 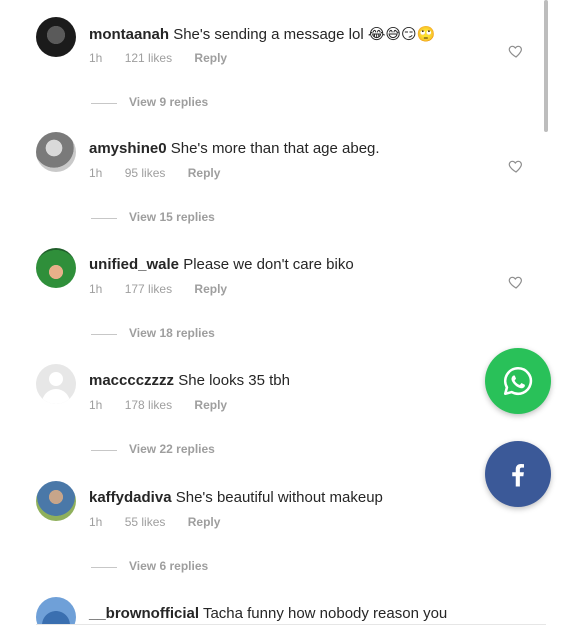 What do you see at coordinates (304, 34) in the screenshot?
I see `comment-text: She's sending a message lol 😂😅😏🙄` at bounding box center [304, 34].